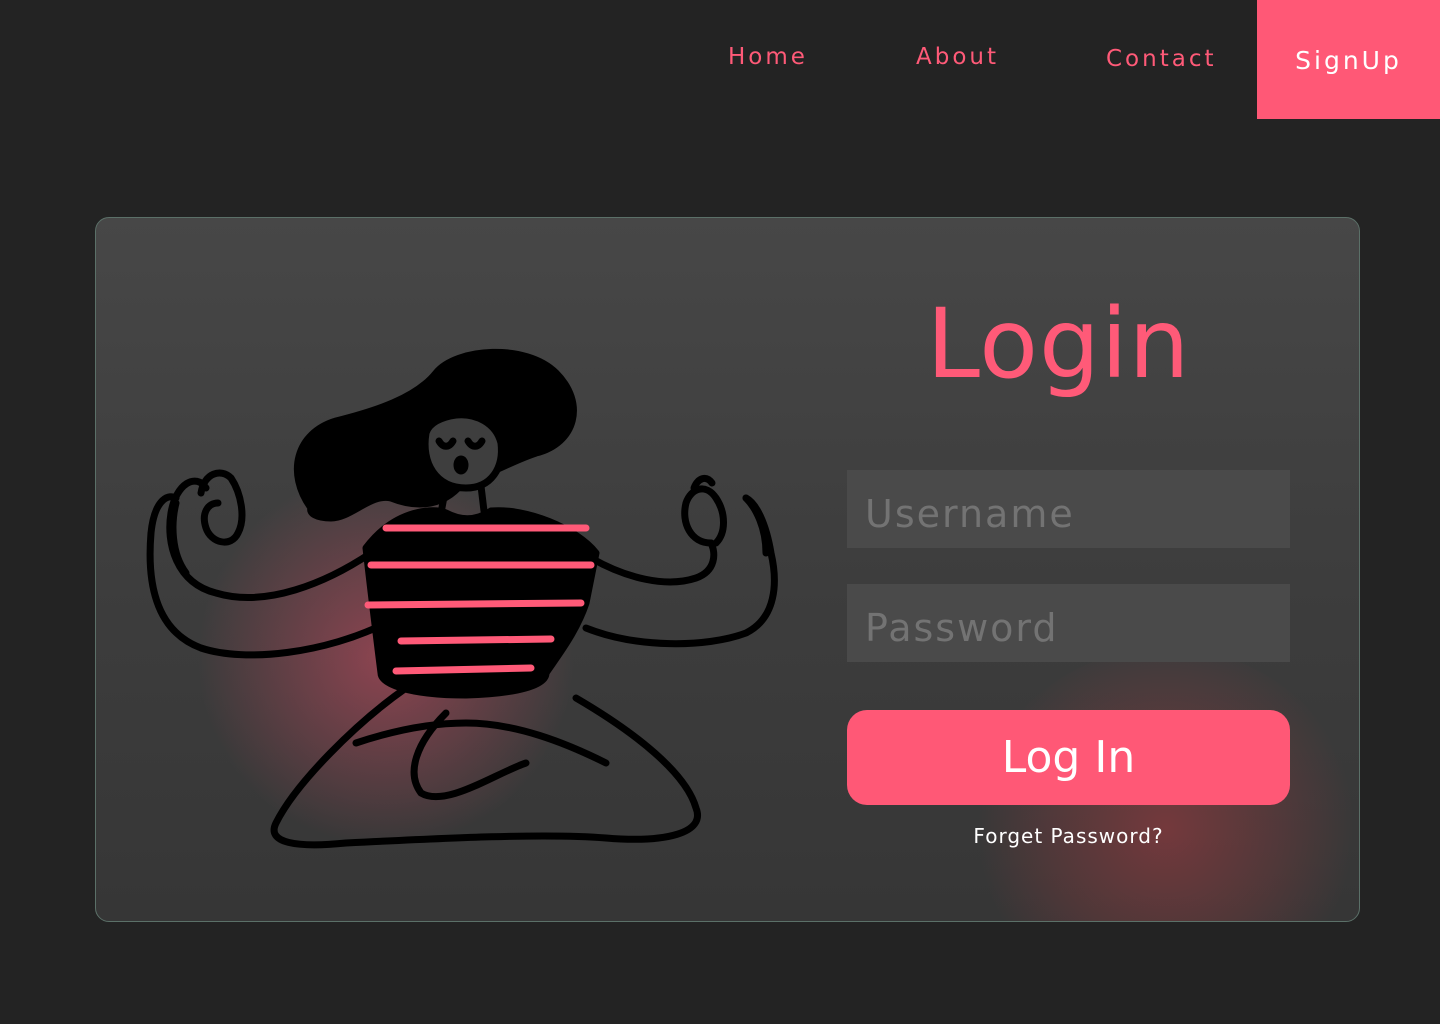  Describe the element at coordinates (1161, 59) in the screenshot. I see `nav-contact-link: Contact` at that location.